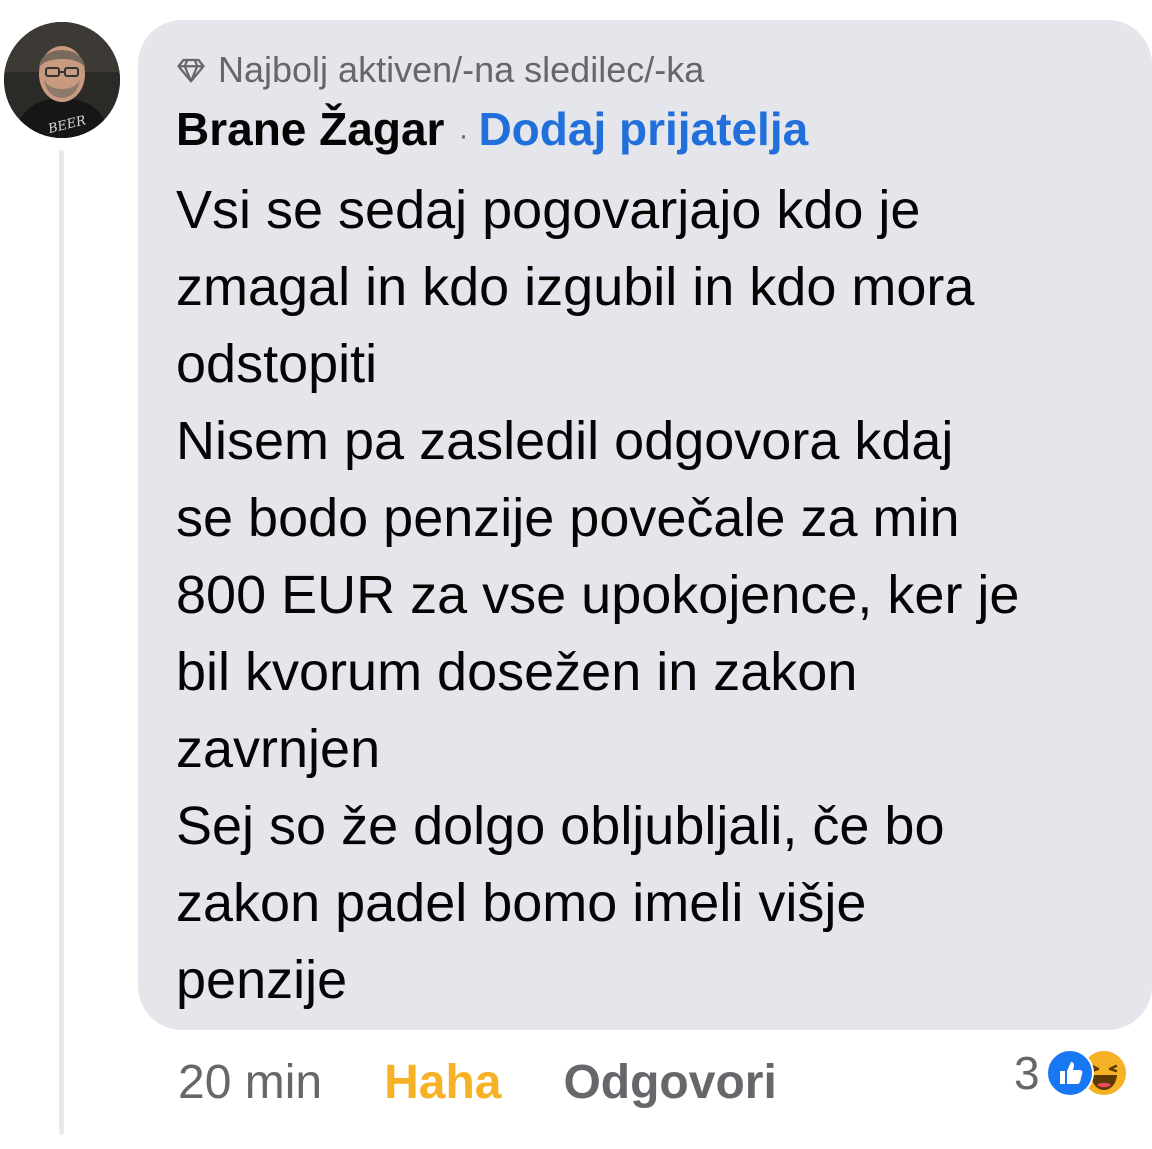 This screenshot has height=1149, width=1152. Describe the element at coordinates (461, 69) in the screenshot. I see `badge-label: Najbolj aktiven/-na sledilec/-ka` at that location.